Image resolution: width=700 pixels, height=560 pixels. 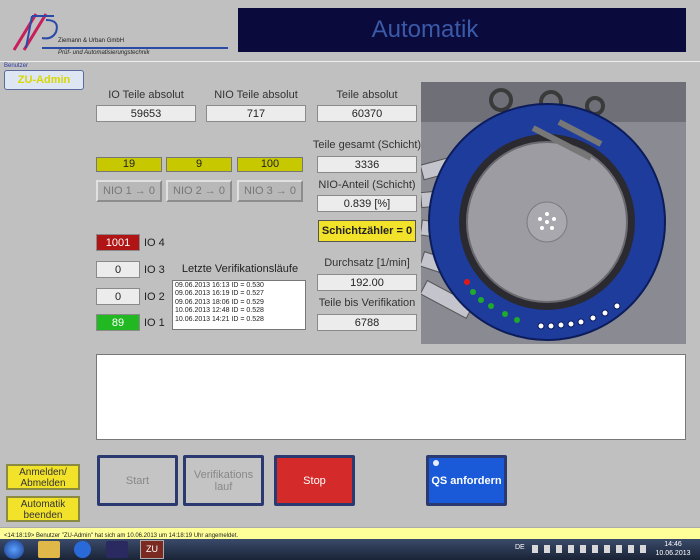 I want to click on user-button: ZU-Admin, so click(x=44, y=80).